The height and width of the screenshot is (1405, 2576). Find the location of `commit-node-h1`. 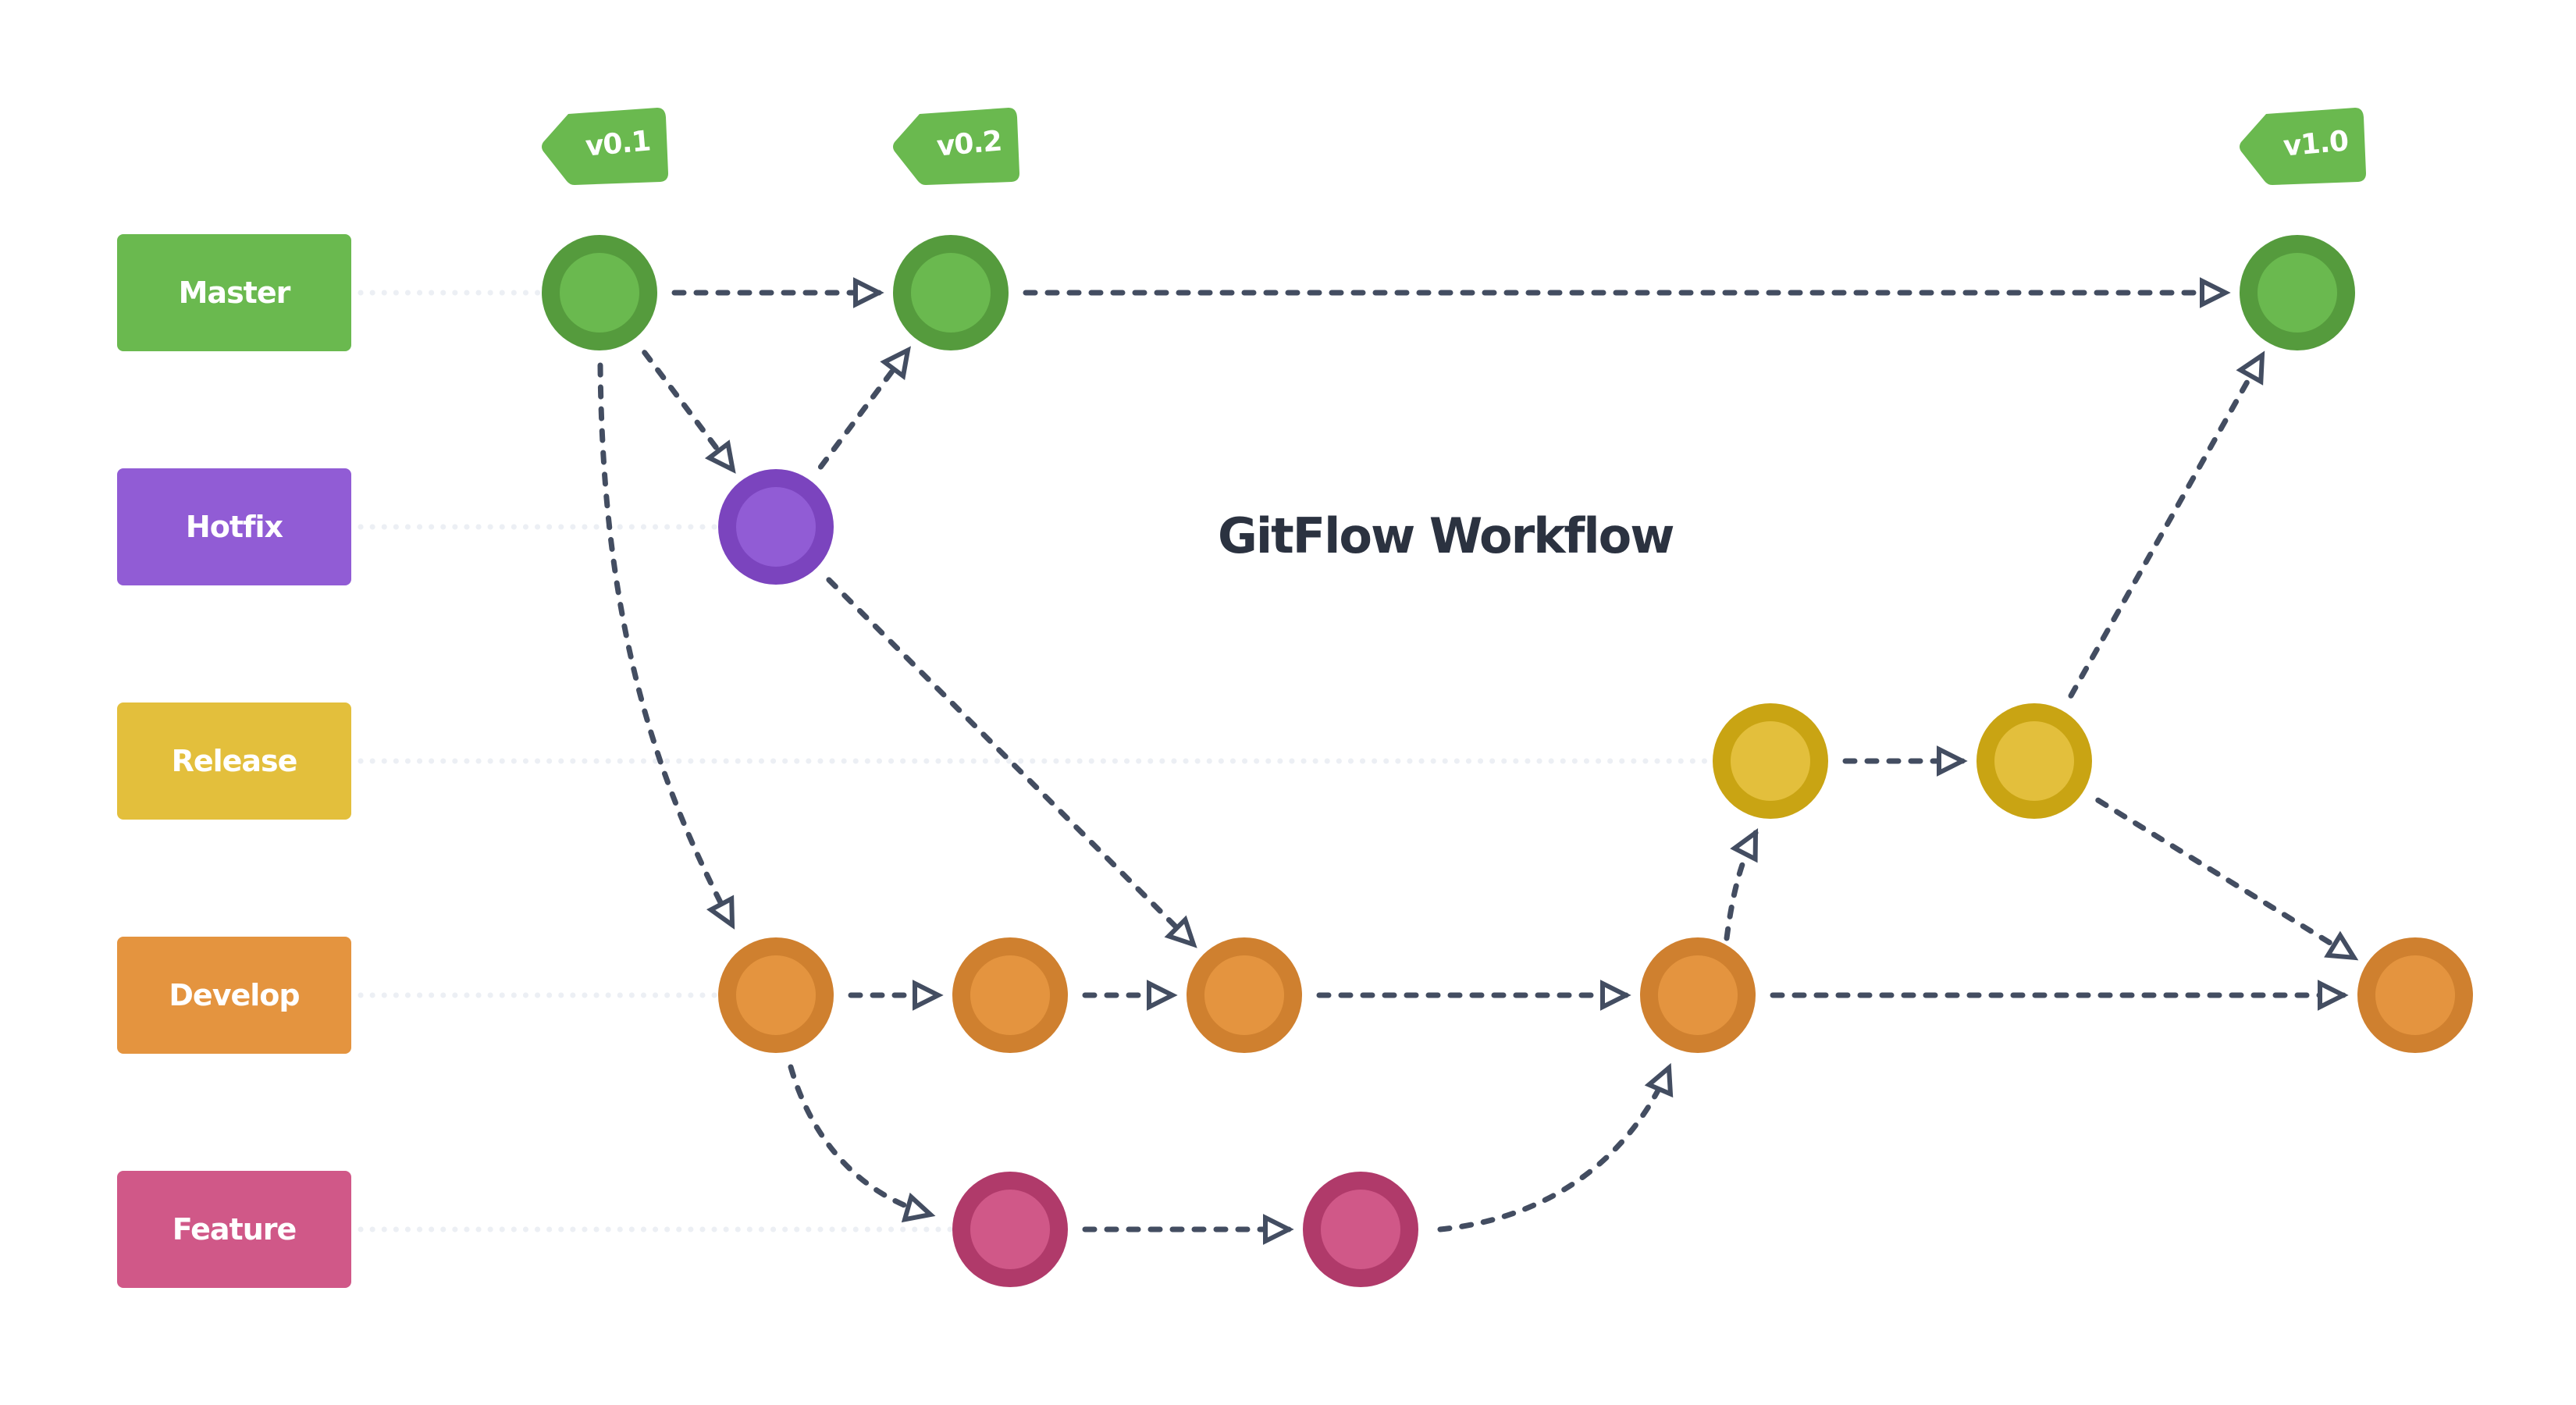

commit-node-h1 is located at coordinates (776, 527).